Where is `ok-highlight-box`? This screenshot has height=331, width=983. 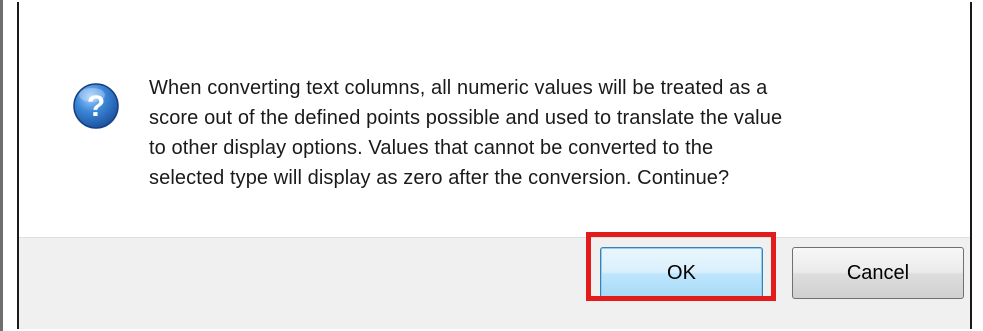
ok-highlight-box is located at coordinates (681, 266).